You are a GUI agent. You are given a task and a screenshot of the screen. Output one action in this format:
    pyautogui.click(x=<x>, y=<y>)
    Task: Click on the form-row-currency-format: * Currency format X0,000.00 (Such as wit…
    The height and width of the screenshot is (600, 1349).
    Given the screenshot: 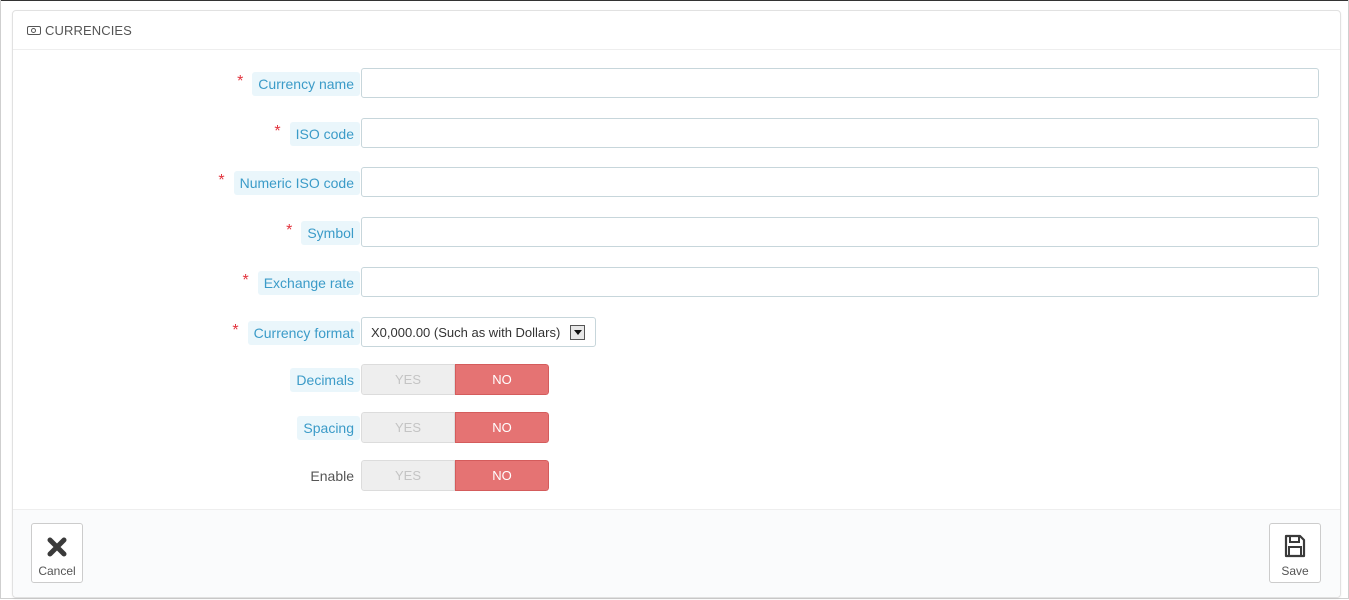 What is the action you would take?
    pyautogui.click(x=676, y=333)
    